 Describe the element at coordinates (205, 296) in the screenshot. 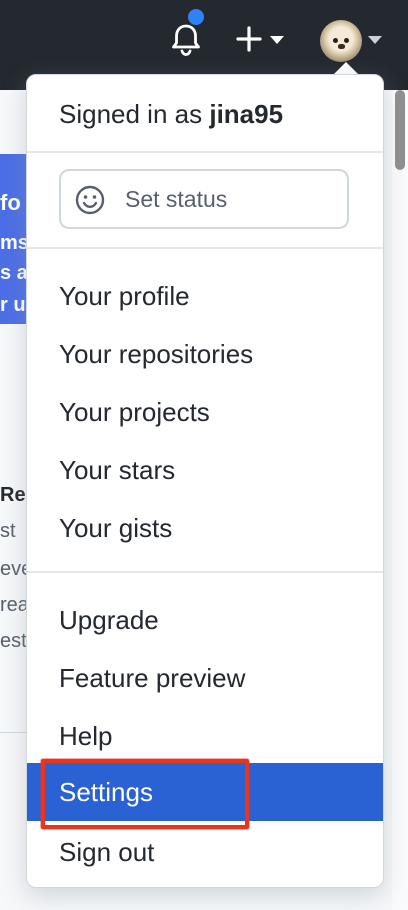

I see `menu-item-your-profile: Your profile` at that location.